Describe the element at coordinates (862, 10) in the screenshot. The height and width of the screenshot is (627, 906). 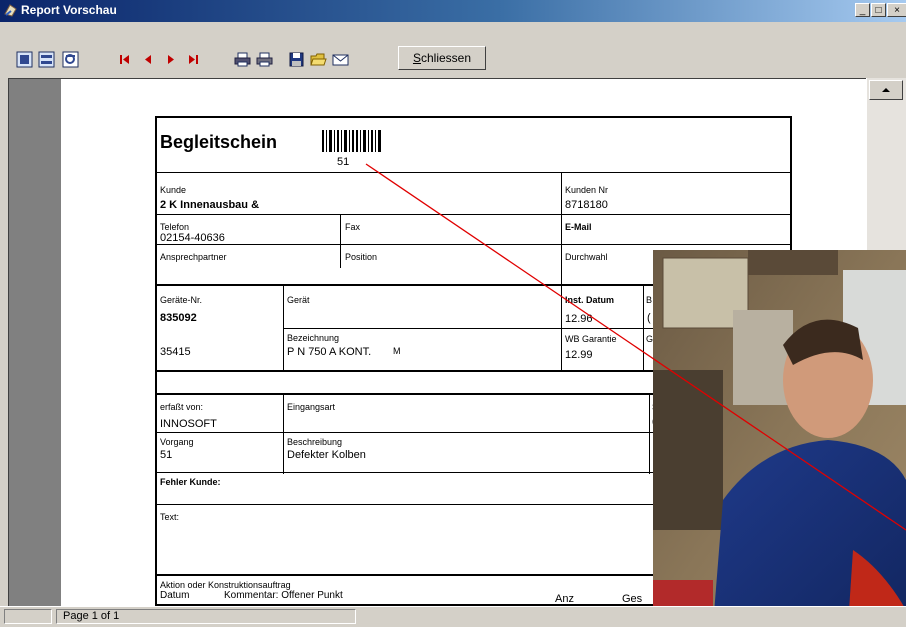
I see `minimize-button: _` at that location.